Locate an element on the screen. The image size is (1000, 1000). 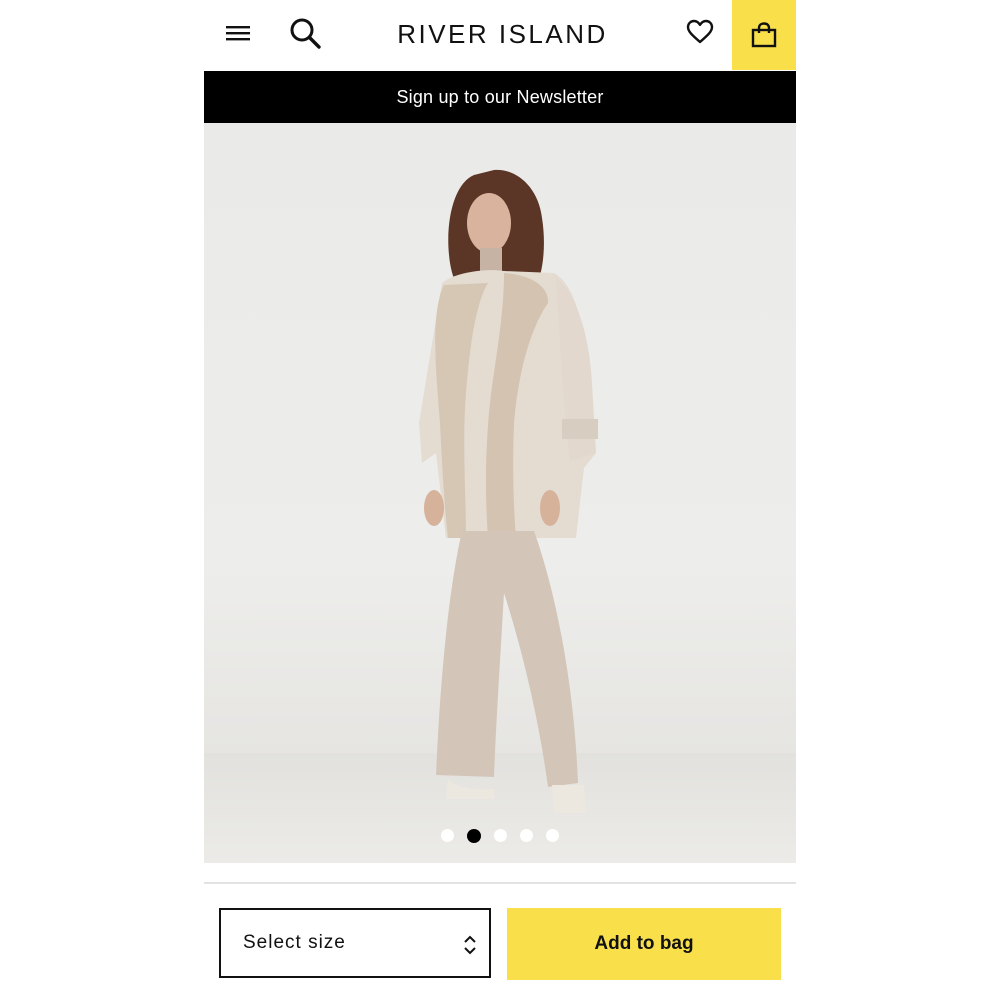
select-arrows-icon is located at coordinates (470, 945).